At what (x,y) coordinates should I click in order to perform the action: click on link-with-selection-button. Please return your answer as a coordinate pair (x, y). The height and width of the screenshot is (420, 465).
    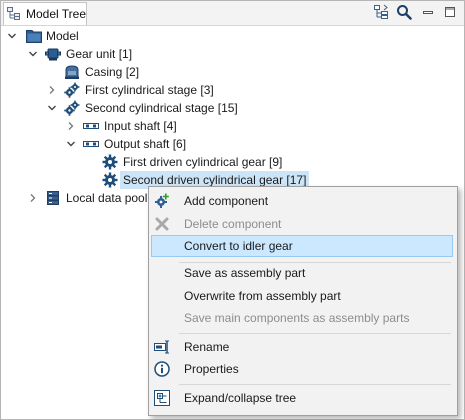
    Looking at the image, I should click on (381, 13).